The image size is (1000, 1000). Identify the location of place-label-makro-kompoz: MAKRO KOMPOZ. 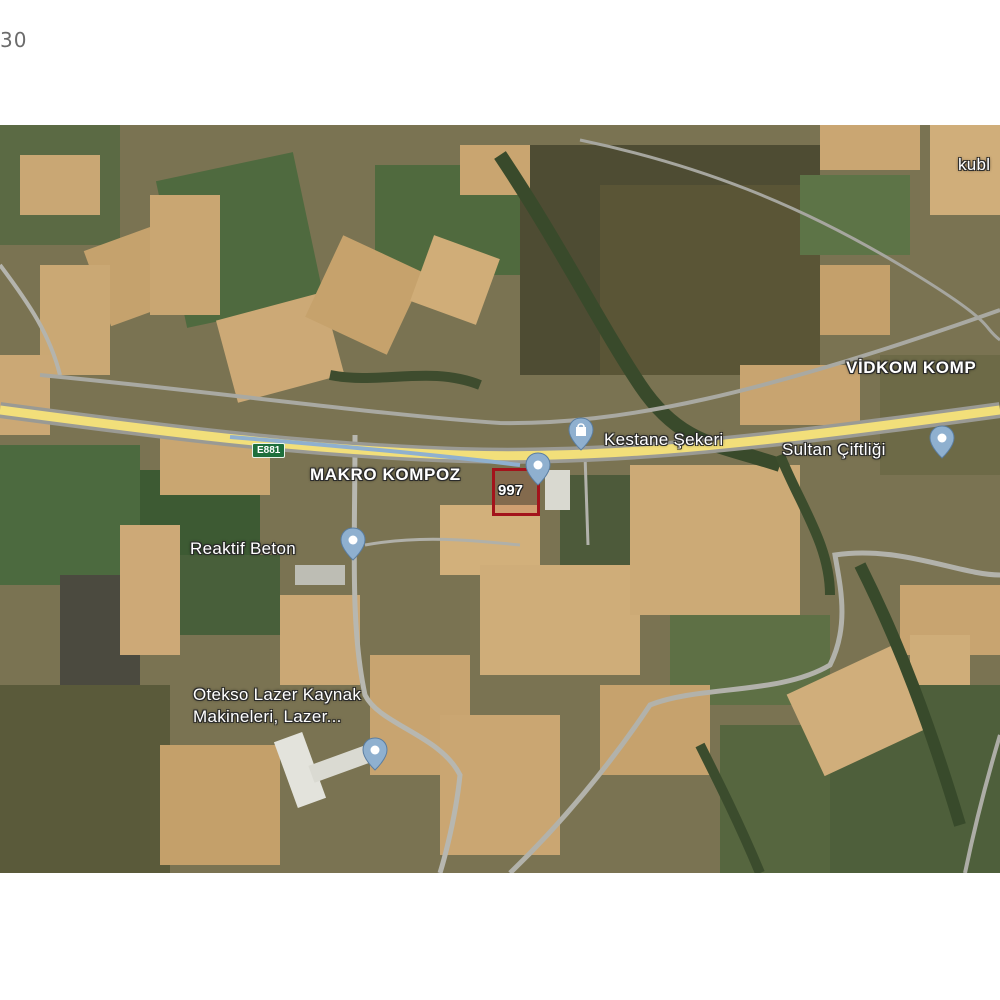
(385, 475).